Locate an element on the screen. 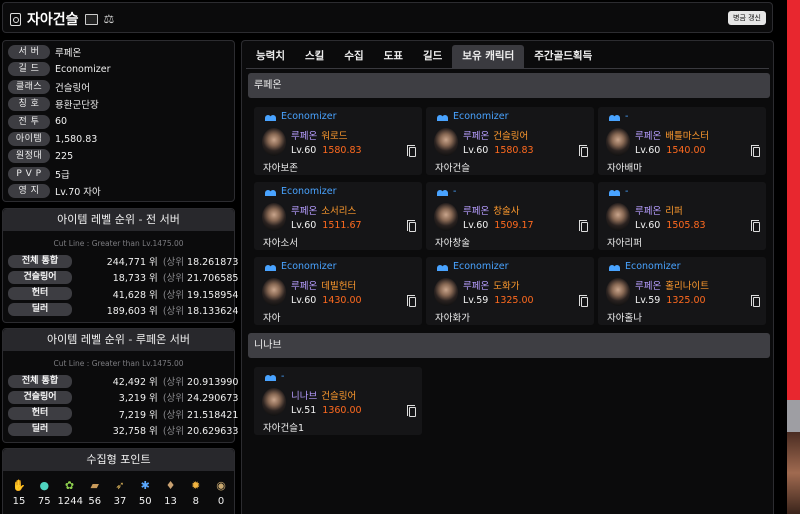  id-card-icon is located at coordinates (91, 19).